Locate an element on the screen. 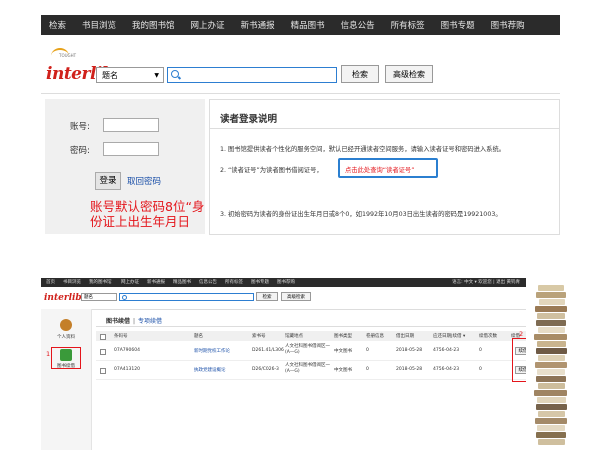  sidebar-item-profile: 个人资料 is located at coordinates (66, 329).